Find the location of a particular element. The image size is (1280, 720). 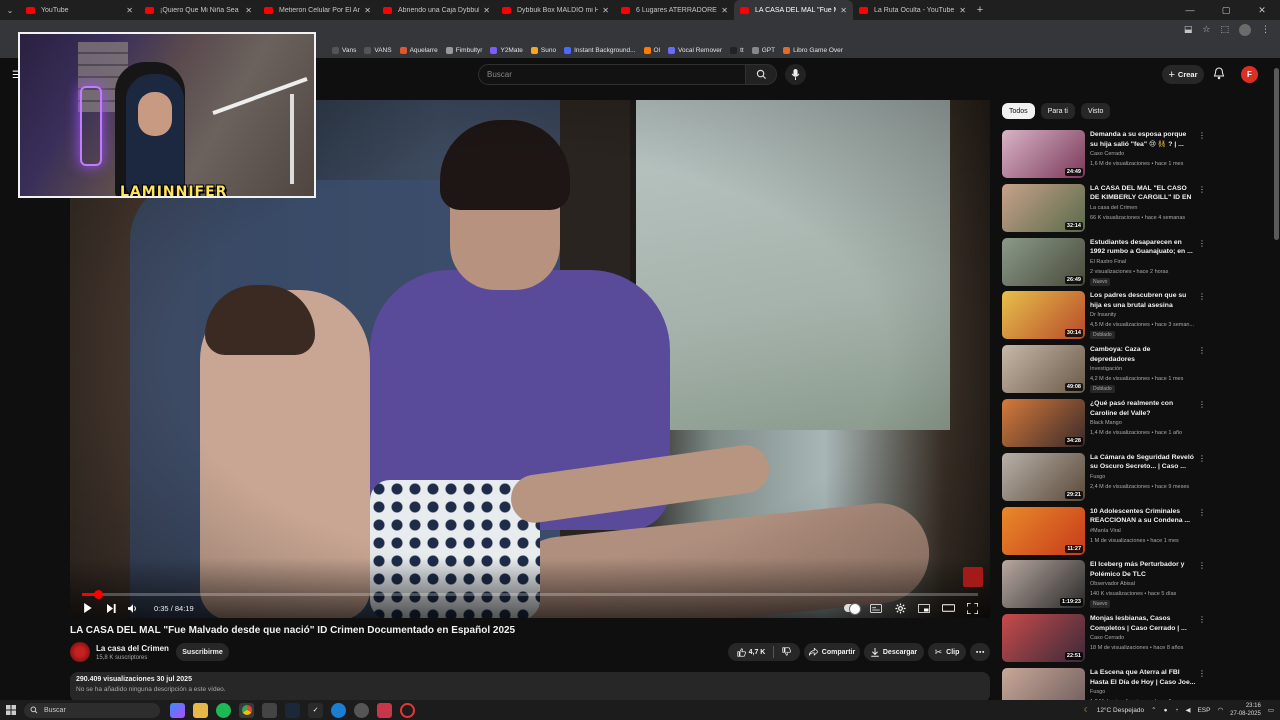

recommendation-thumbnail: 11:27 is located at coordinates (1043, 530).